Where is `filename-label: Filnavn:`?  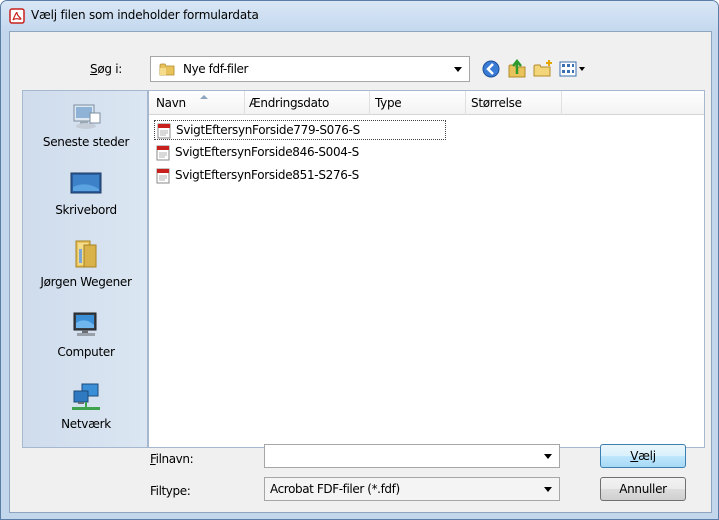
filename-label: Filnavn: is located at coordinates (172, 459).